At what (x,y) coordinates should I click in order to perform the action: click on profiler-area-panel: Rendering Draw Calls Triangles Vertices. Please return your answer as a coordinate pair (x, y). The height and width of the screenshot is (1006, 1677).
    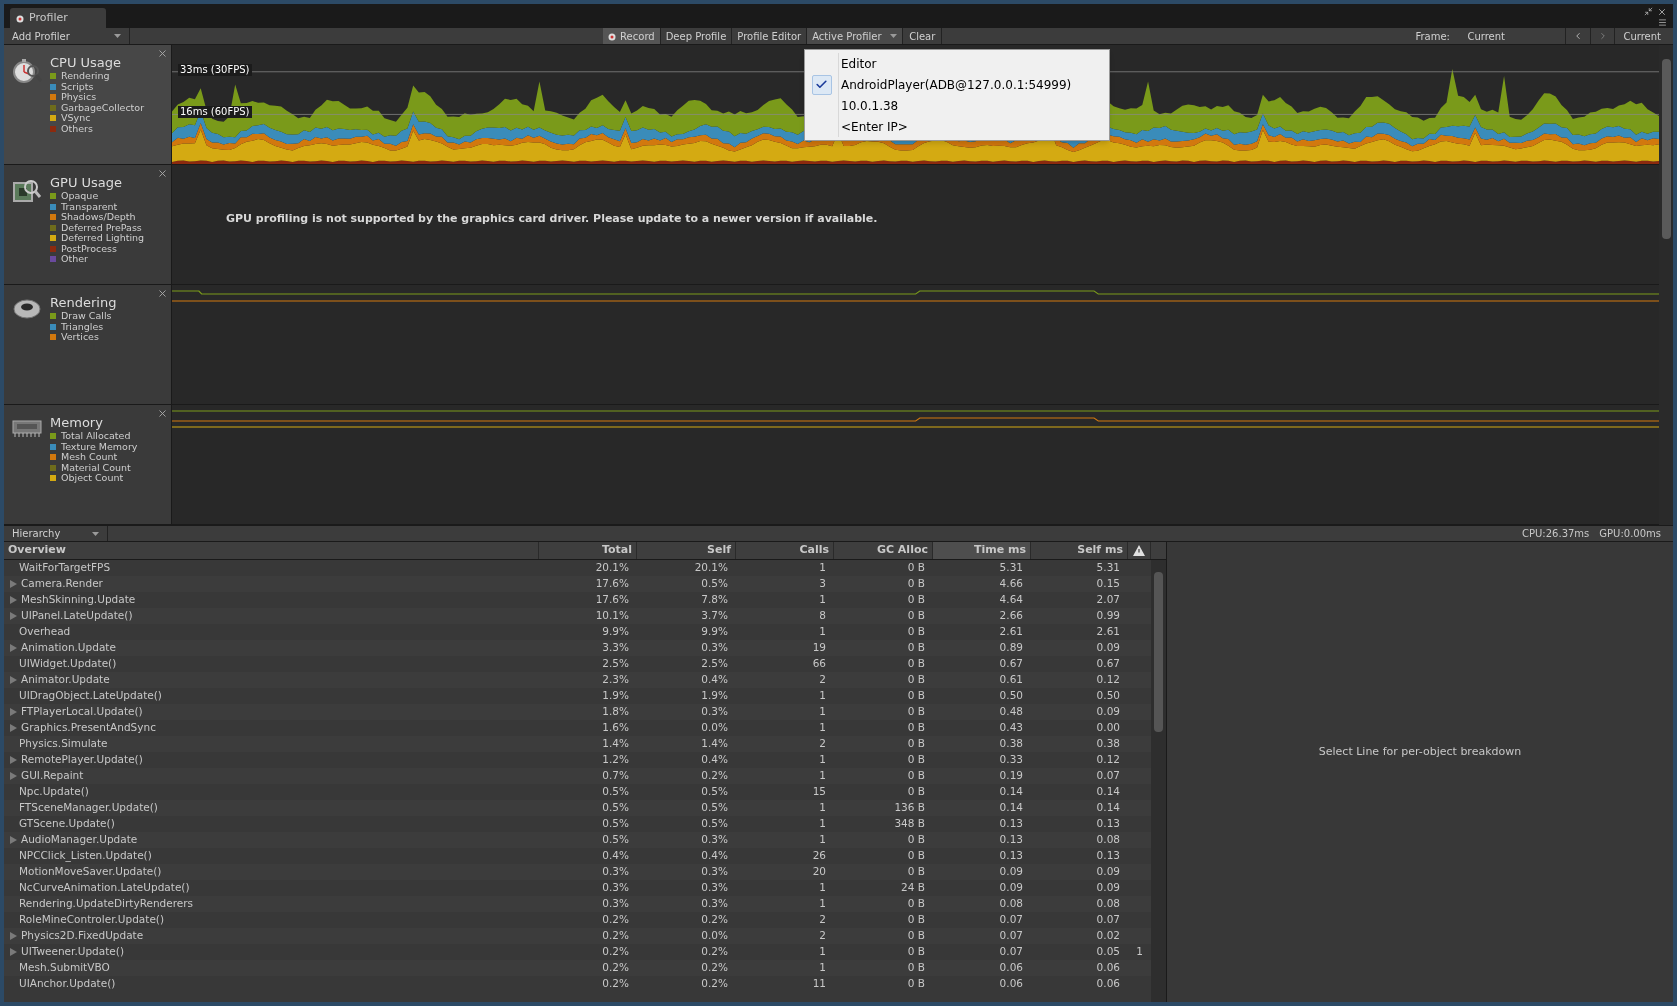
    Looking at the image, I should click on (88, 344).